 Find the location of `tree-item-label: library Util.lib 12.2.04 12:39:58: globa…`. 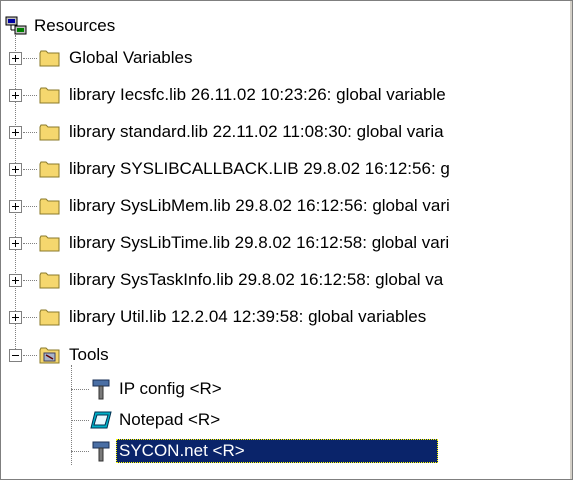

tree-item-label: library Util.lib 12.2.04 12:39:58: globa… is located at coordinates (248, 316).